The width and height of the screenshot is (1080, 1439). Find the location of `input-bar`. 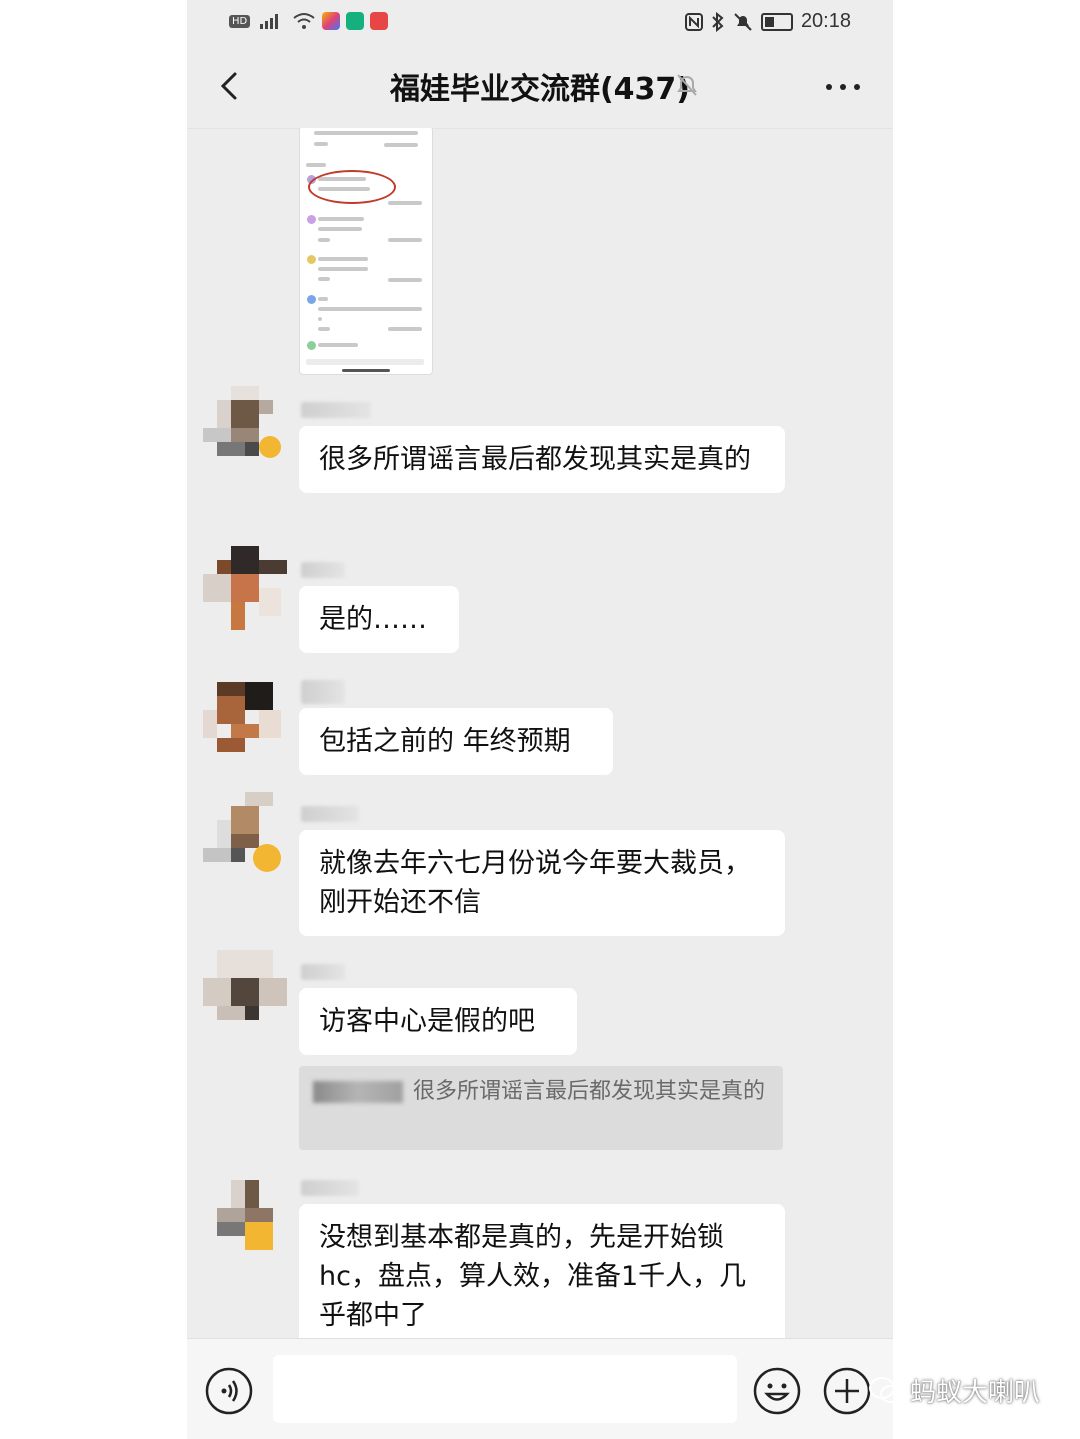

input-bar is located at coordinates (540, 1388).